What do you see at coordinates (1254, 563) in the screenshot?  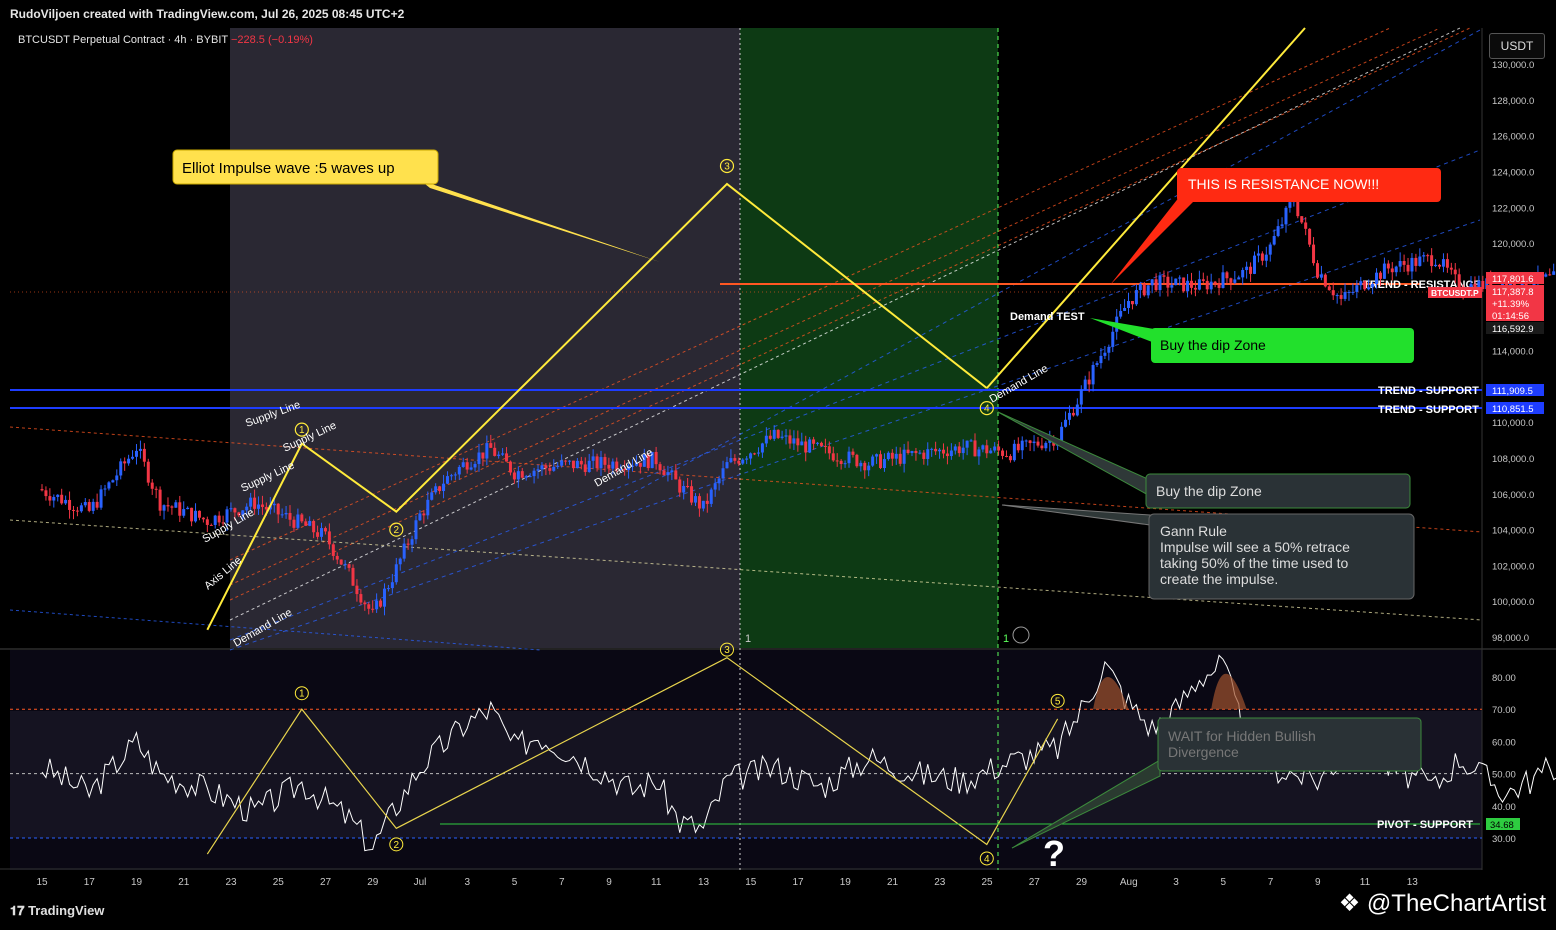 I see `gann-rule-text: taking 50% of the time used to` at bounding box center [1254, 563].